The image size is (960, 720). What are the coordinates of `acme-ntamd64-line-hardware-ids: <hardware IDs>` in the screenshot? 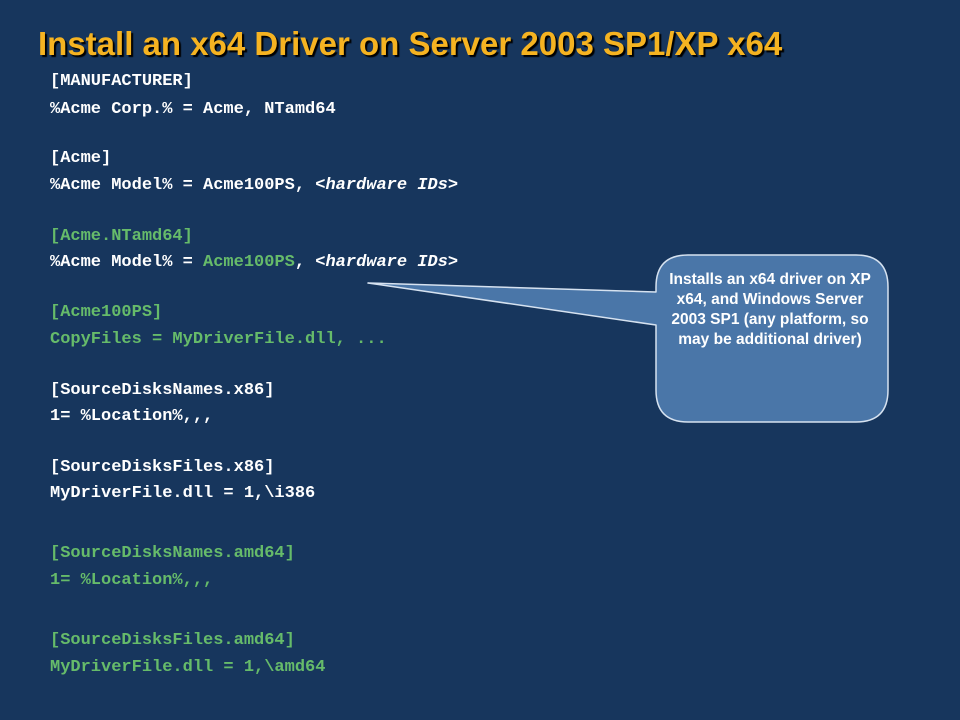 It's located at (387, 262).